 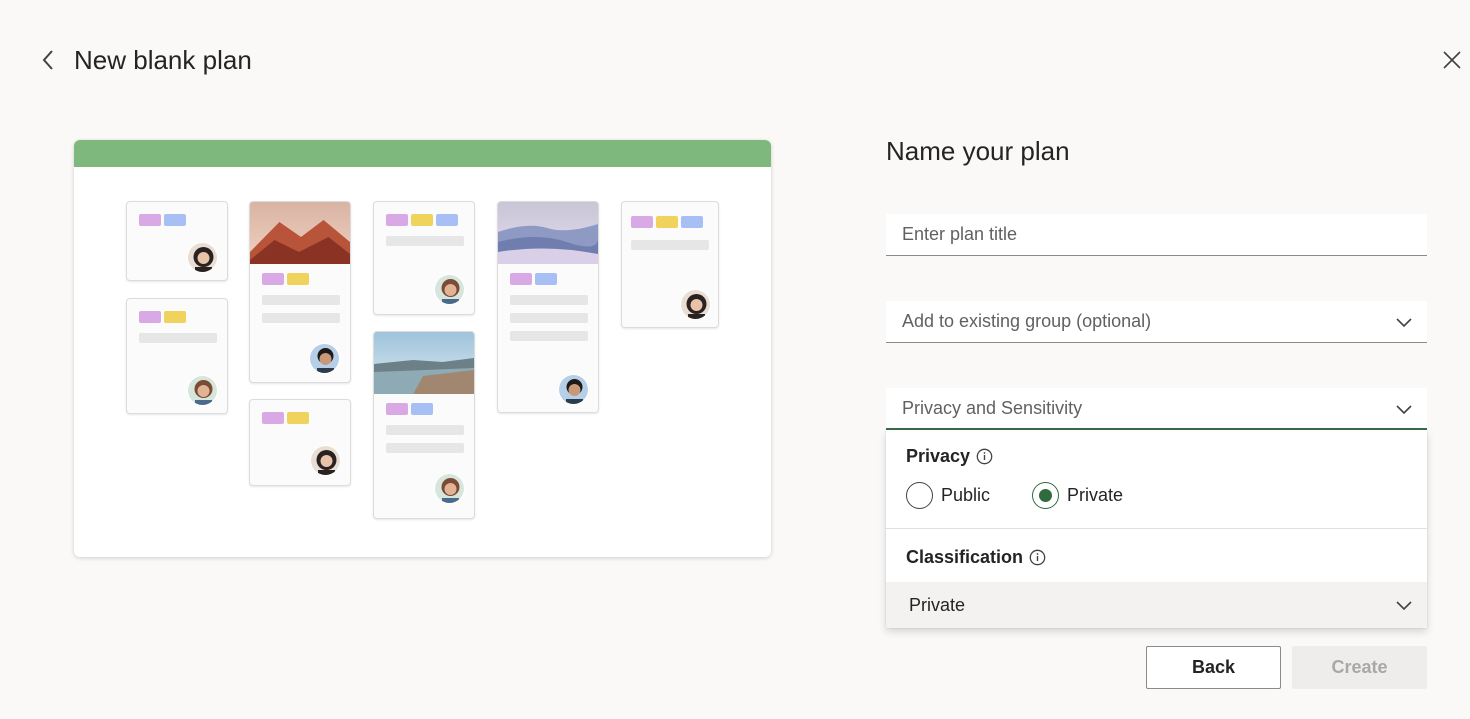 I want to click on privacy-radio-group: Public Private, so click(x=1014, y=495).